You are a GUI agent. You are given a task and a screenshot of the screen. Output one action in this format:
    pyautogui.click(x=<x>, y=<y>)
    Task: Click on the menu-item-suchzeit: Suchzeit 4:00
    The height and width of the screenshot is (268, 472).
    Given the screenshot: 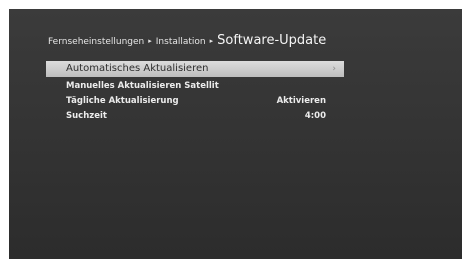 What is the action you would take?
    pyautogui.click(x=195, y=116)
    